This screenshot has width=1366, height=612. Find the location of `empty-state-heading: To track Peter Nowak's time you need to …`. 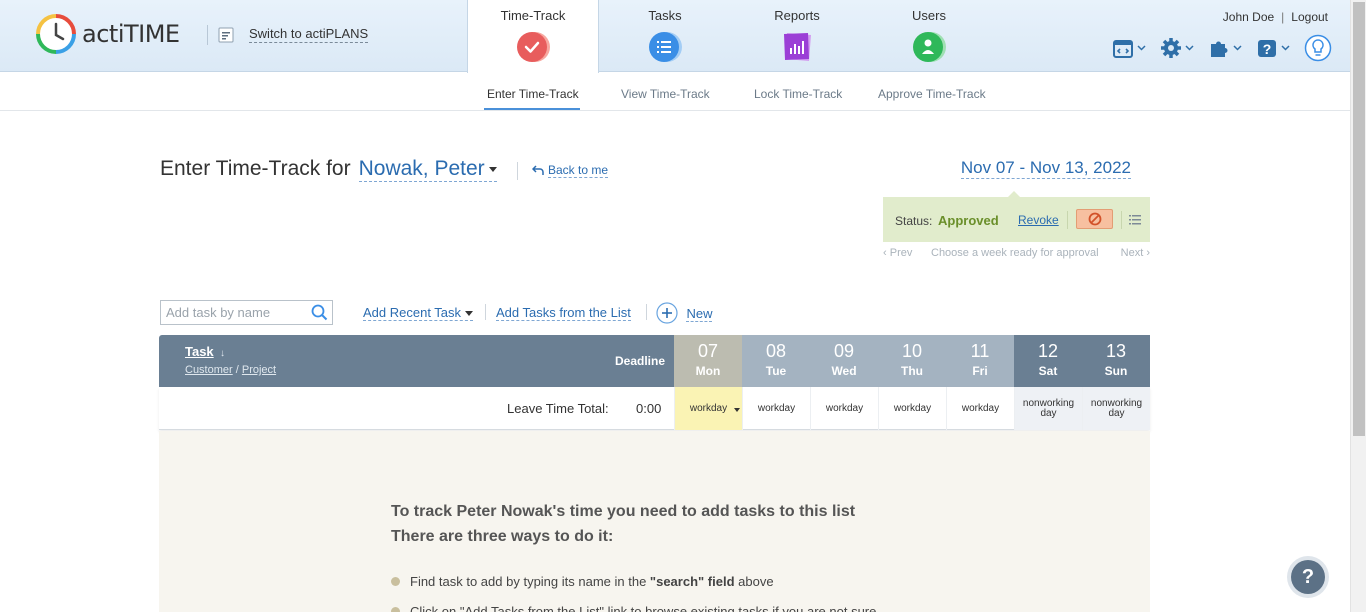

empty-state-heading: To track Peter Nowak's time you need to … is located at coordinates (623, 511).